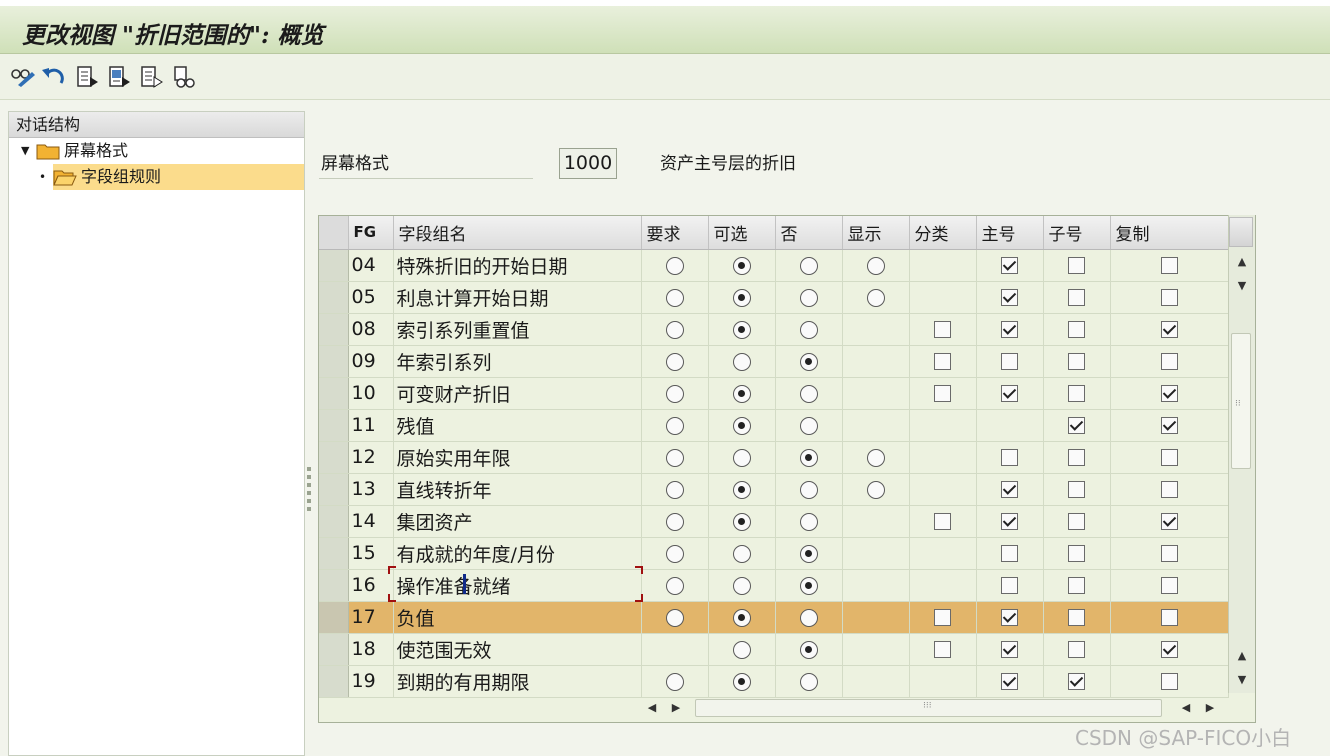 The height and width of the screenshot is (756, 1330). Describe the element at coordinates (774, 265) in the screenshot. I see `table-row: 04 特殊折旧的开始日期` at that location.